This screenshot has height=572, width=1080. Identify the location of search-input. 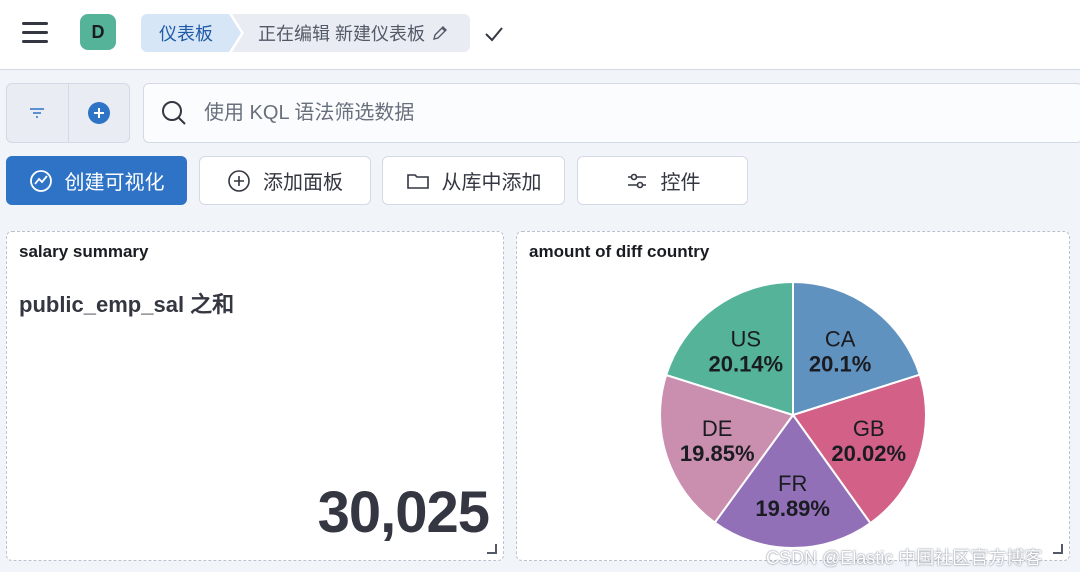
(554, 113).